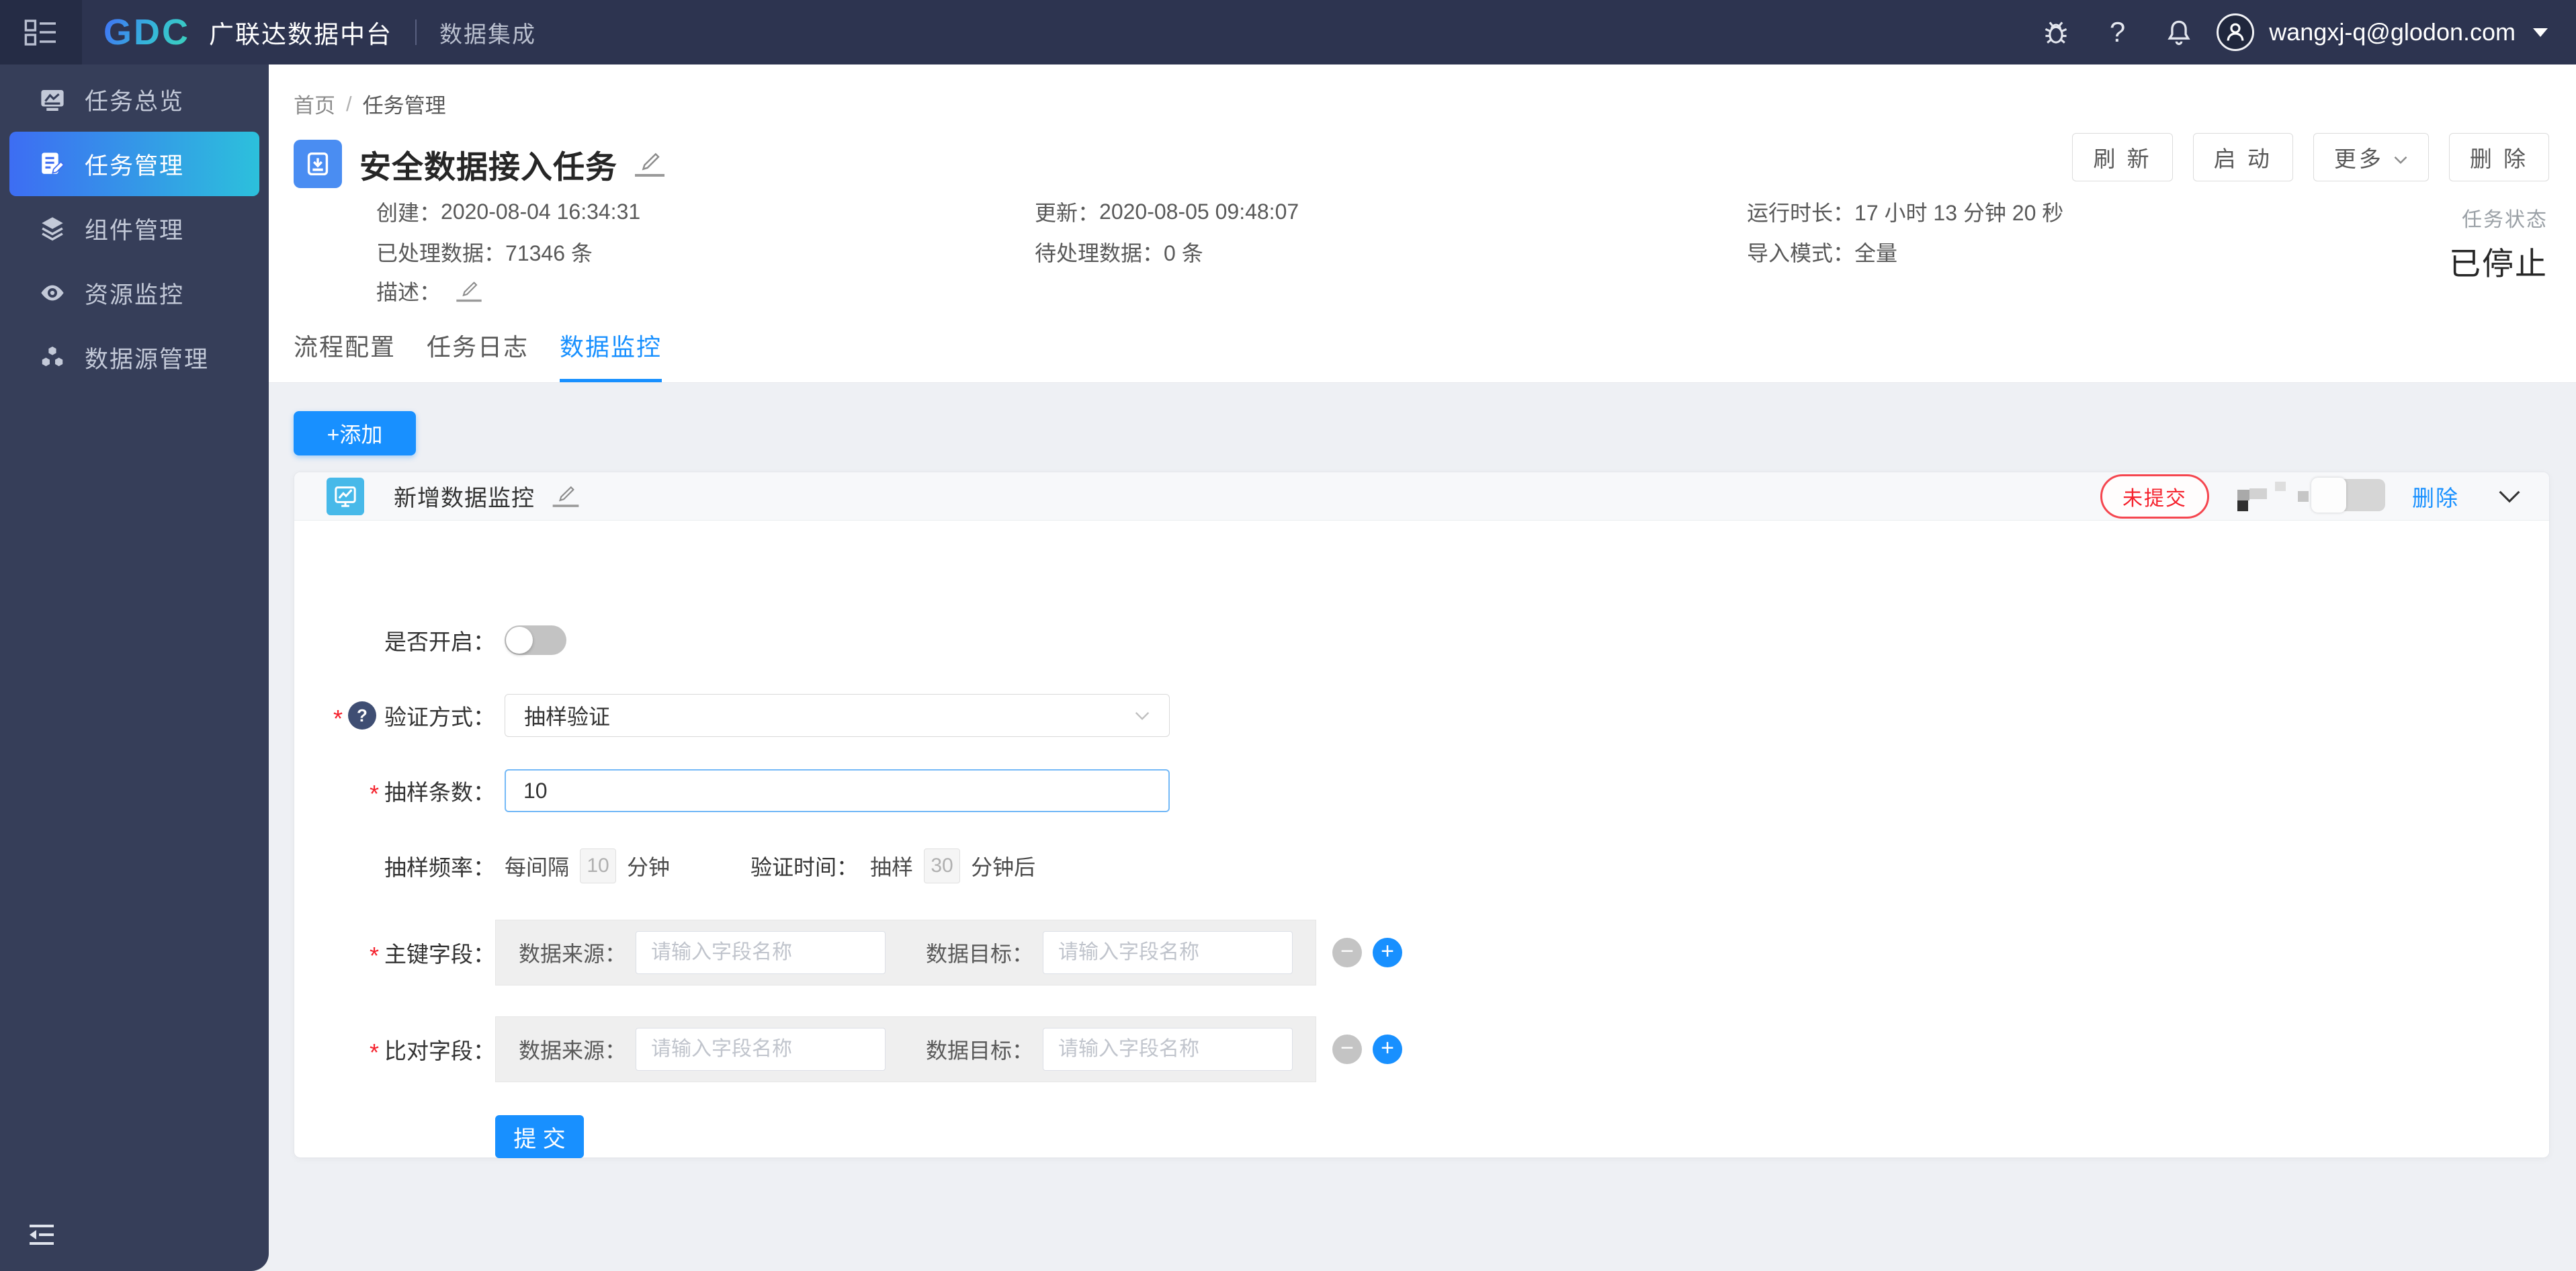 The height and width of the screenshot is (1271, 2576). What do you see at coordinates (1347, 952) in the screenshot?
I see `remove-primary-field-button: −` at bounding box center [1347, 952].